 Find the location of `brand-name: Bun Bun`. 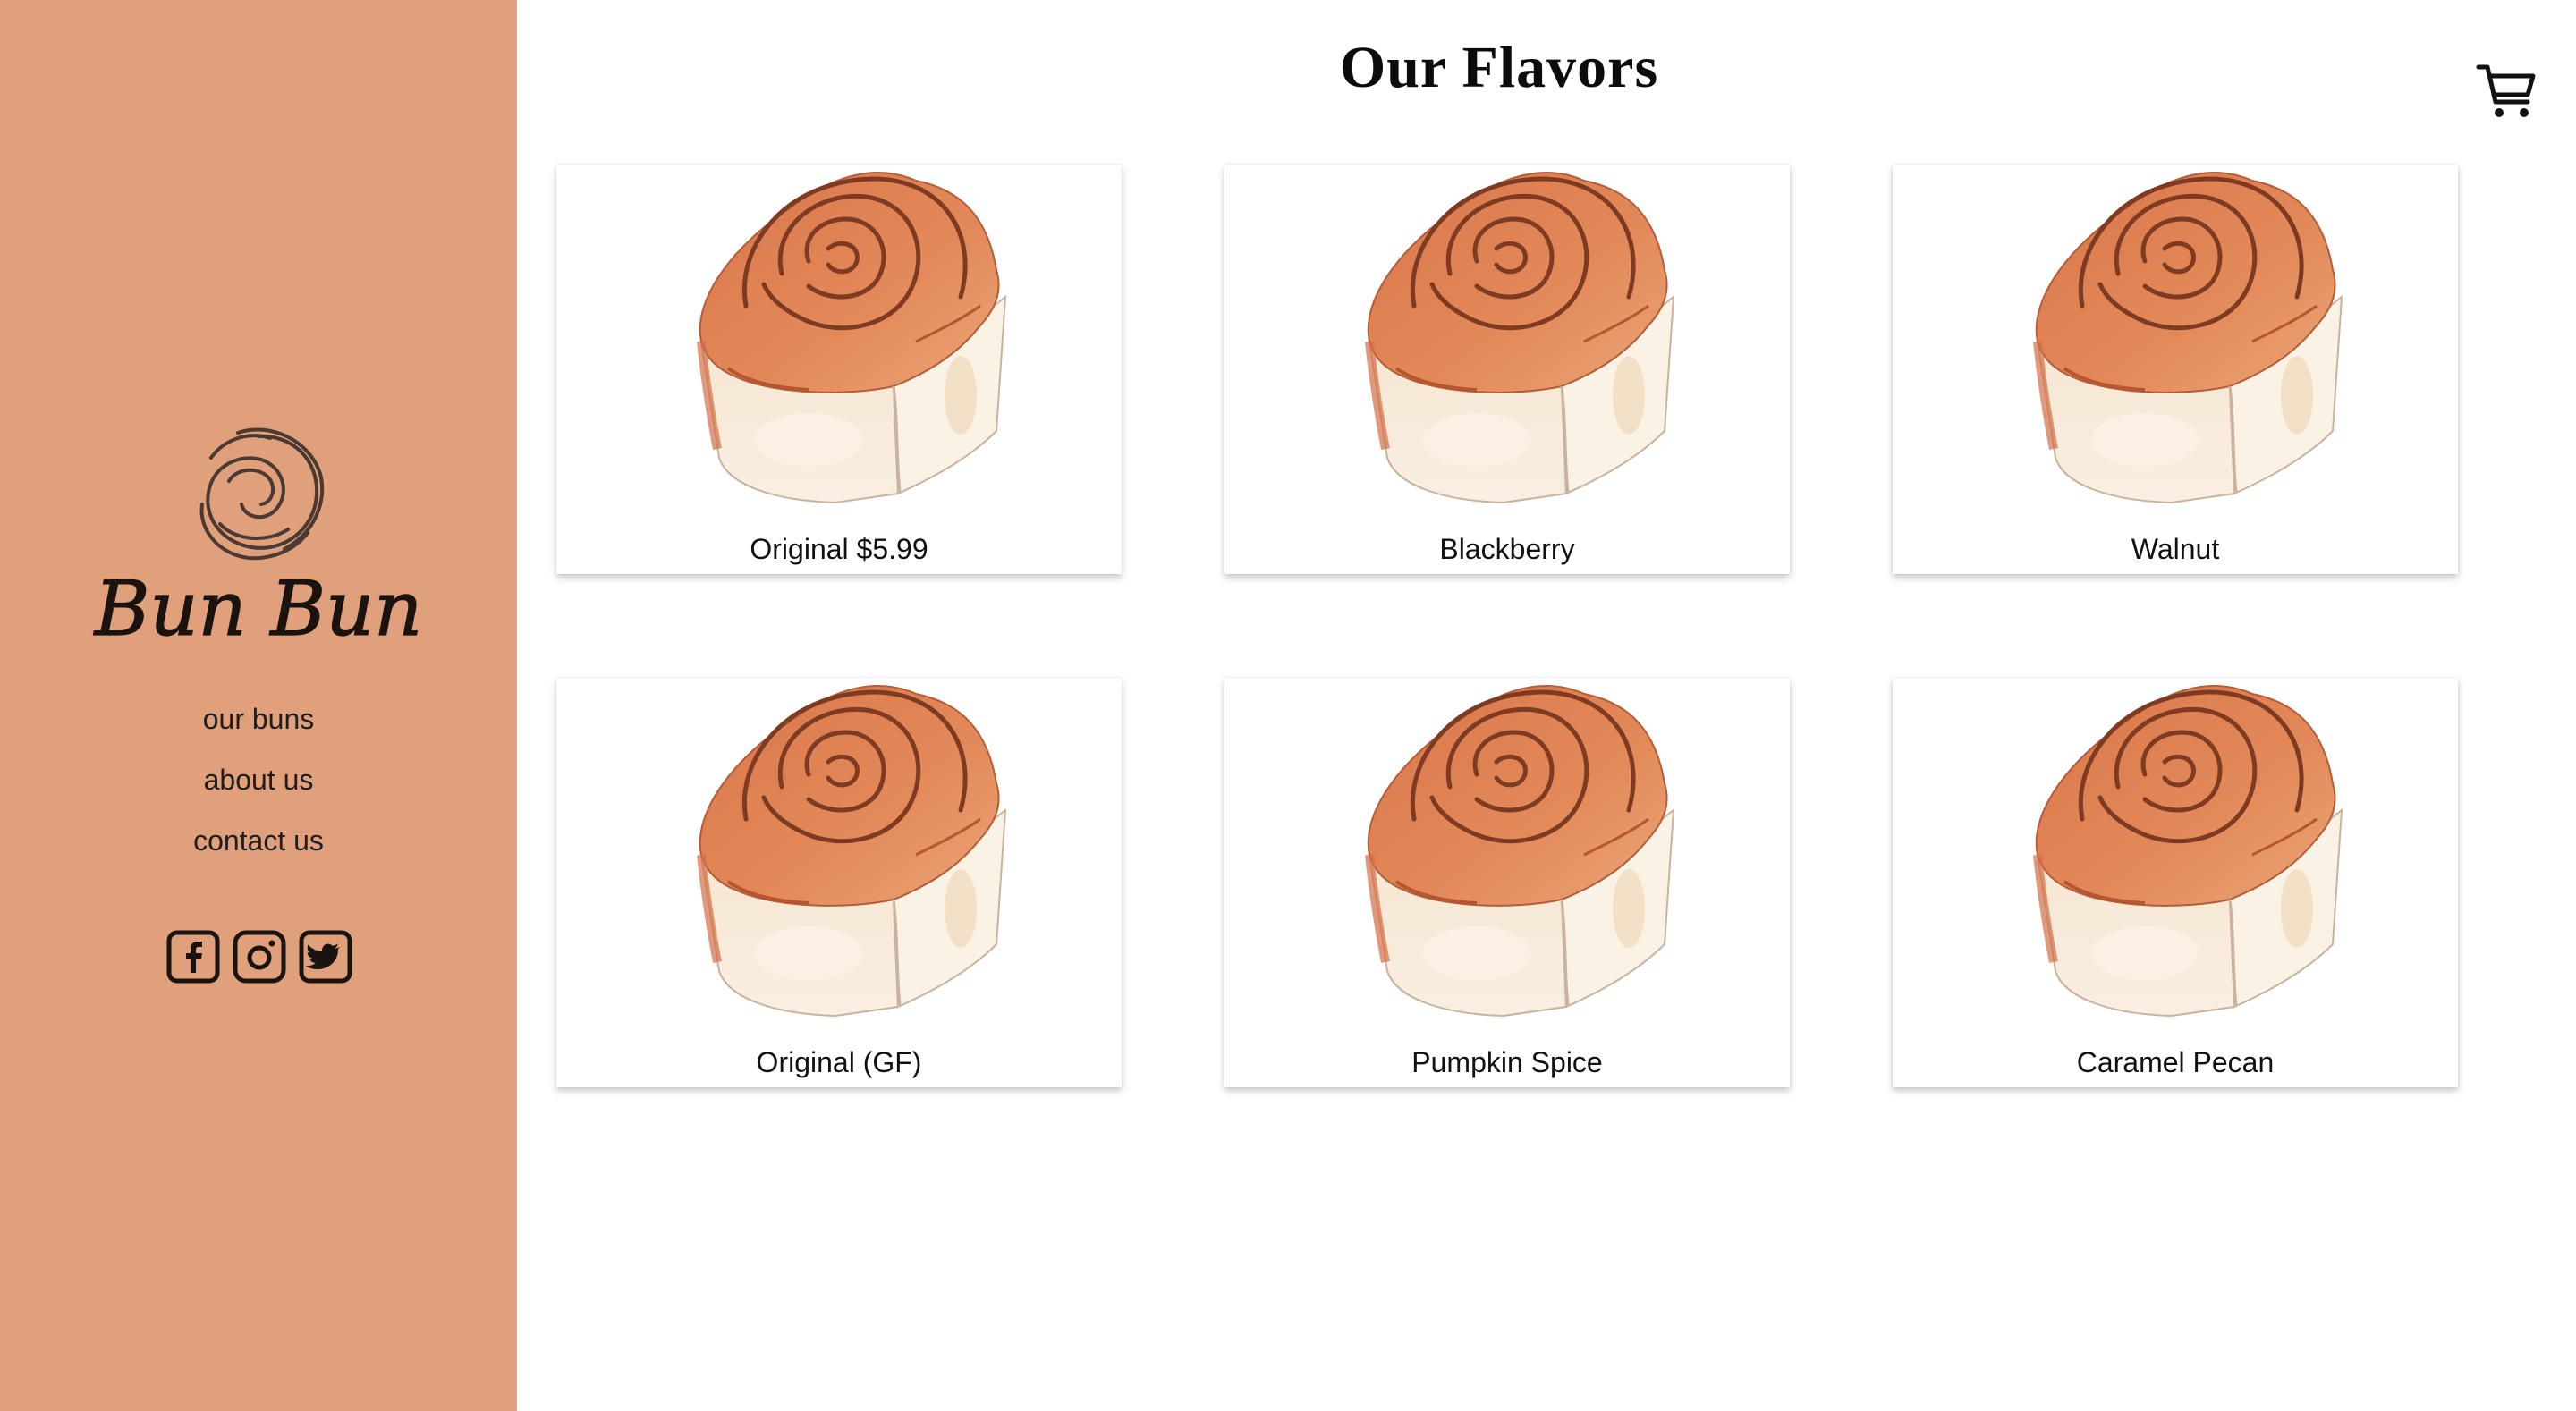

brand-name: Bun Bun is located at coordinates (258, 609).